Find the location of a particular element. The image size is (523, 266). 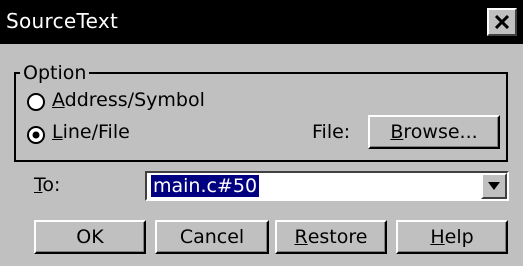

cancel-button: Cancel is located at coordinates (212, 237).